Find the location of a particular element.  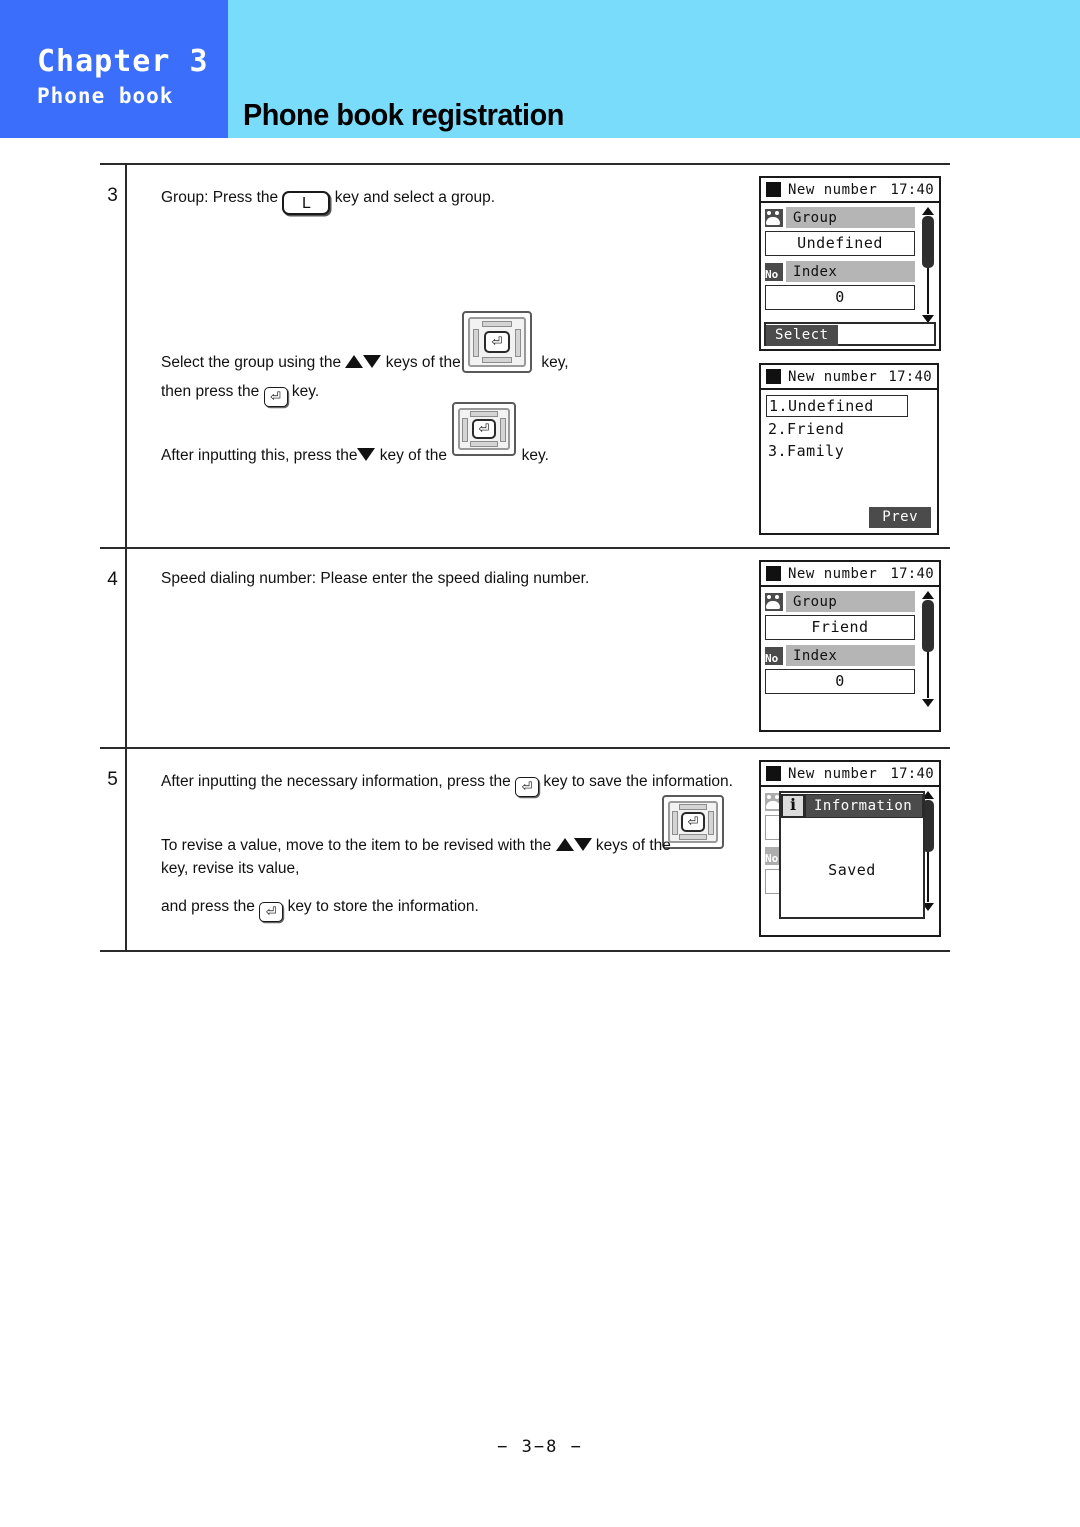

chapter-tab: Chapter 3 Phone book is located at coordinates (114, 69).